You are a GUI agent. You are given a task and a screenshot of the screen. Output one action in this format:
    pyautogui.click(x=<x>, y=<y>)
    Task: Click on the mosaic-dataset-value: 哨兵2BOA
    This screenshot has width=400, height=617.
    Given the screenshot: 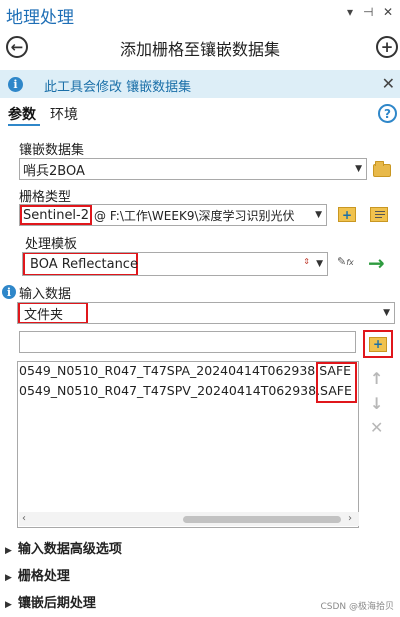 What is the action you would take?
    pyautogui.click(x=54, y=171)
    